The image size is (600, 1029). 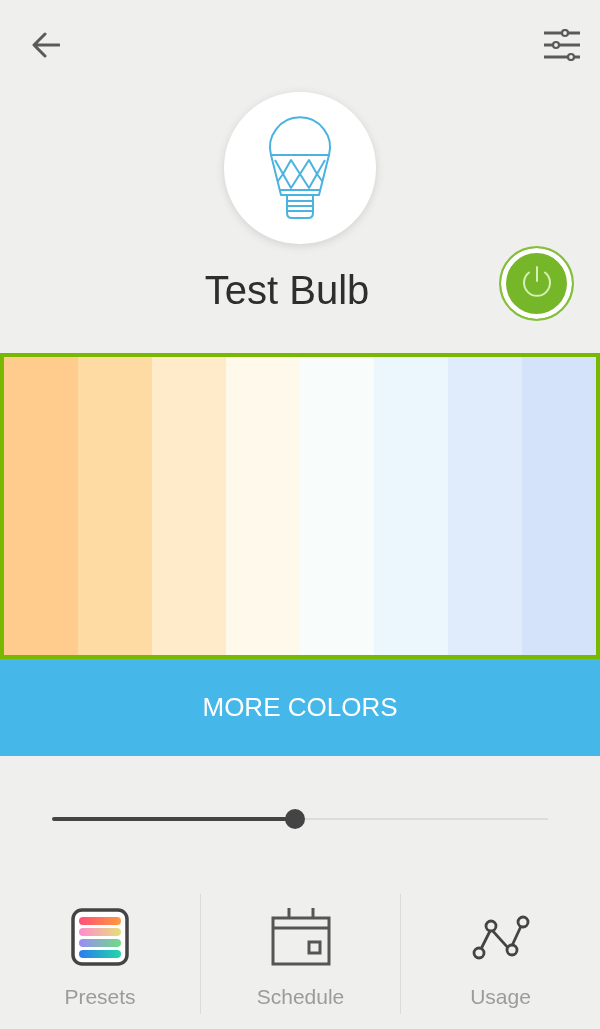 What do you see at coordinates (295, 818) in the screenshot?
I see `slider-thumb` at bounding box center [295, 818].